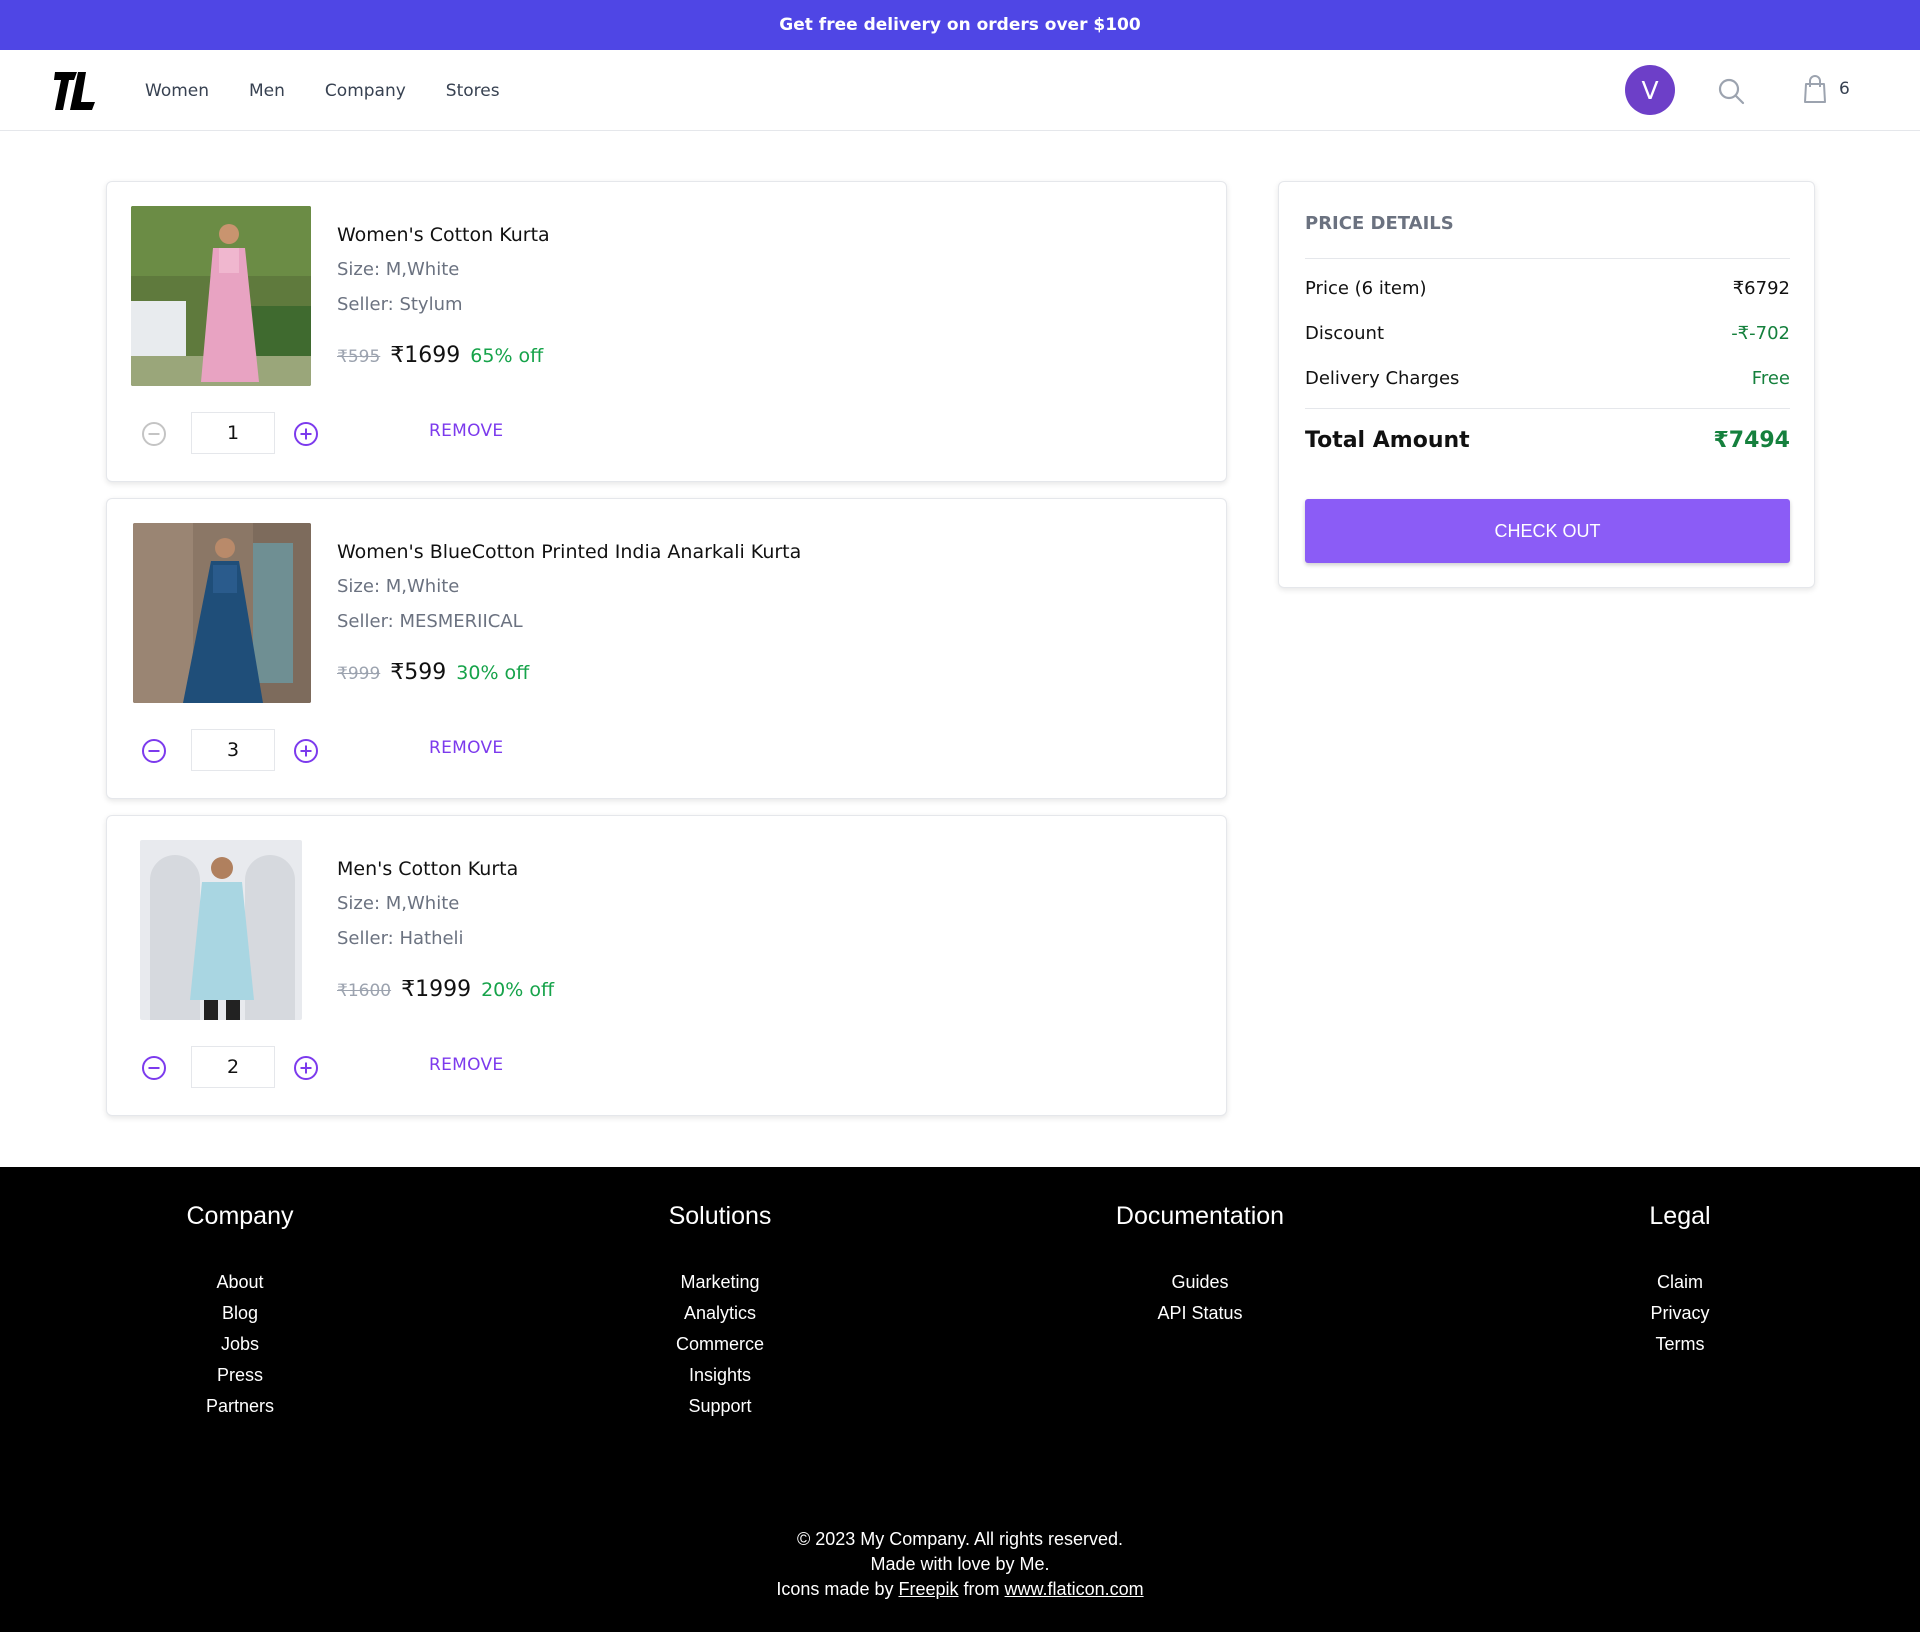  What do you see at coordinates (436, 989) in the screenshot?
I see `selling-price: ₹1999` at bounding box center [436, 989].